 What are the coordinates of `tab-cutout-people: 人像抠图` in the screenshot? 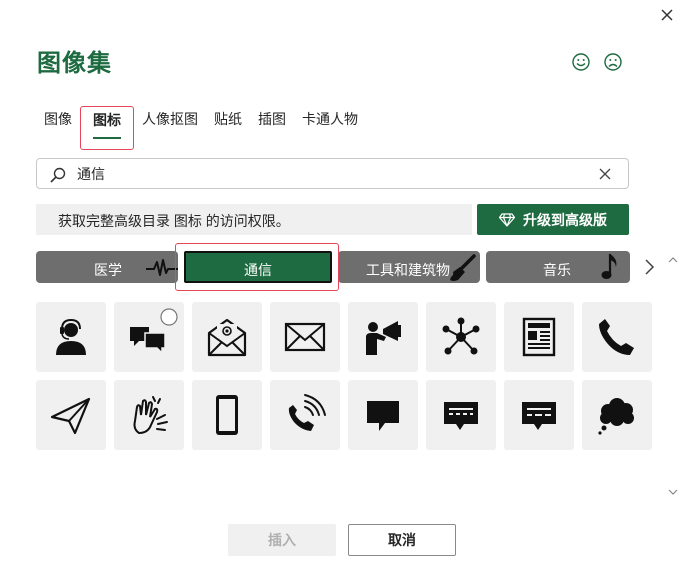 It's located at (170, 128).